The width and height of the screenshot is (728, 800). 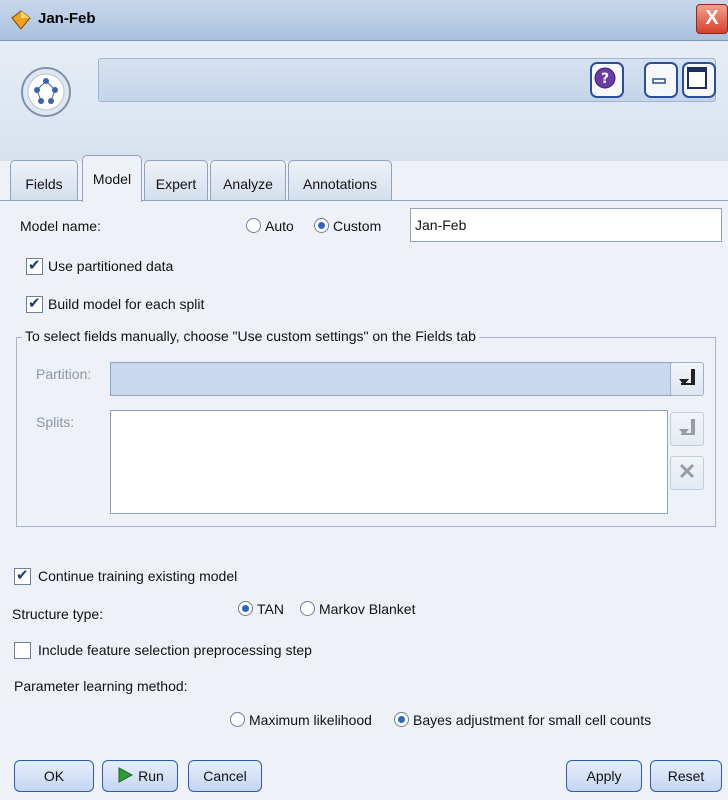 I want to click on help-button: ?, so click(x=607, y=80).